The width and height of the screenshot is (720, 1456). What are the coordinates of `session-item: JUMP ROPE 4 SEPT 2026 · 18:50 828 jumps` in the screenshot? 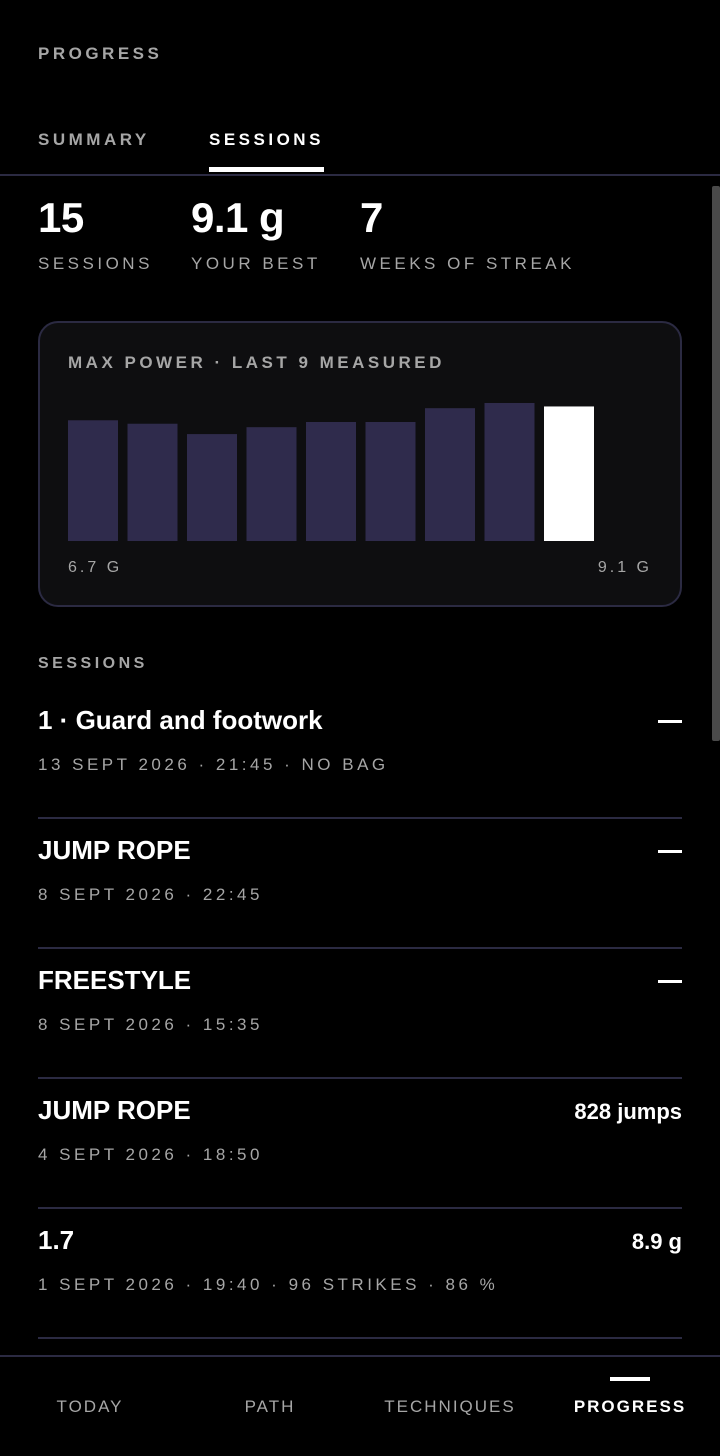 It's located at (360, 1160).